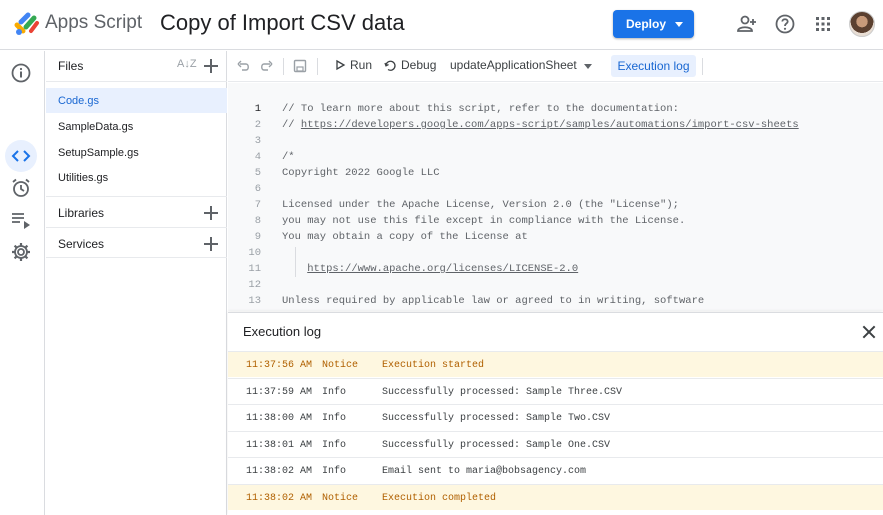  Describe the element at coordinates (21, 73) in the screenshot. I see `info-icon` at that location.